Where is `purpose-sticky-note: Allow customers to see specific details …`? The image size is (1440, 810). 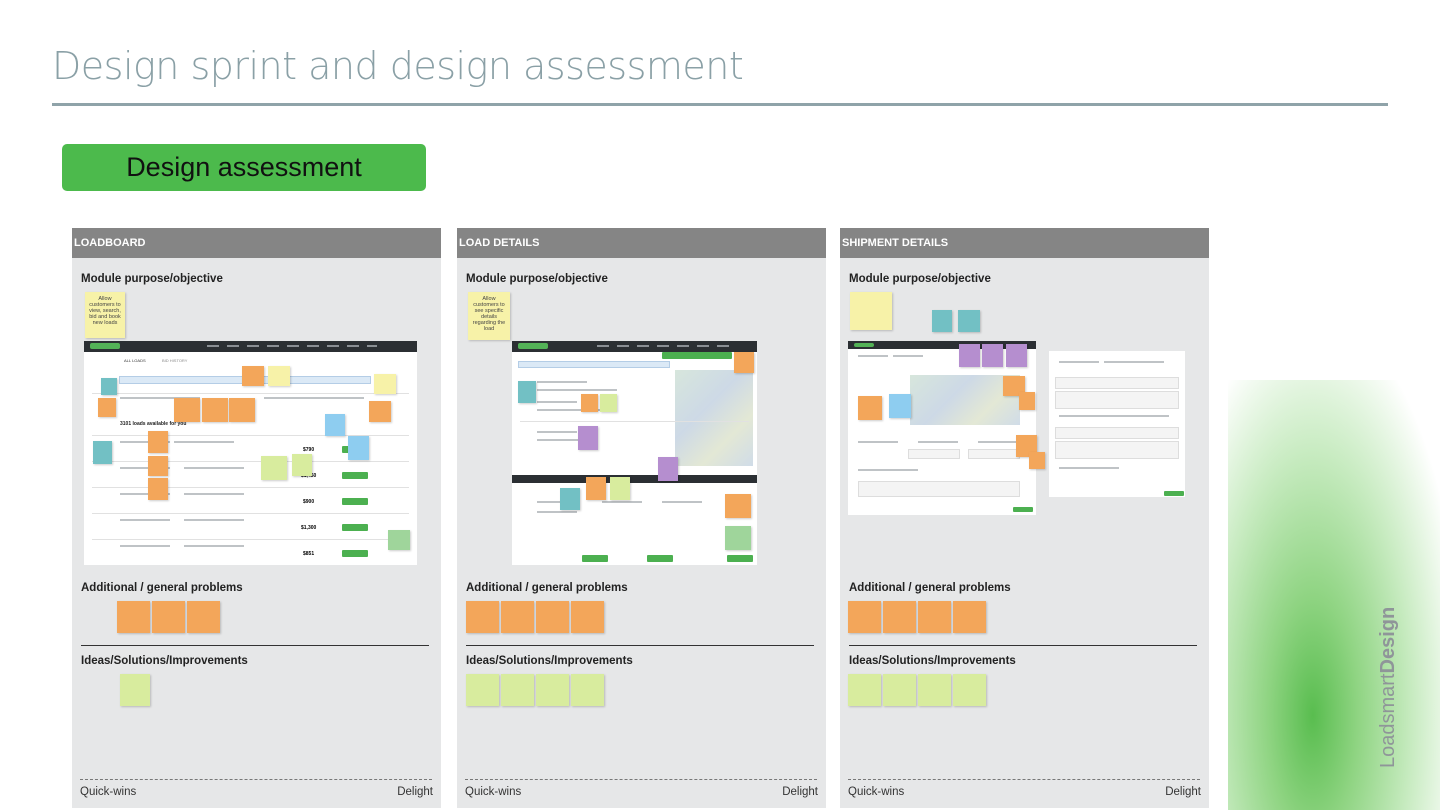
purpose-sticky-note: Allow customers to see specific details … is located at coordinates (489, 316).